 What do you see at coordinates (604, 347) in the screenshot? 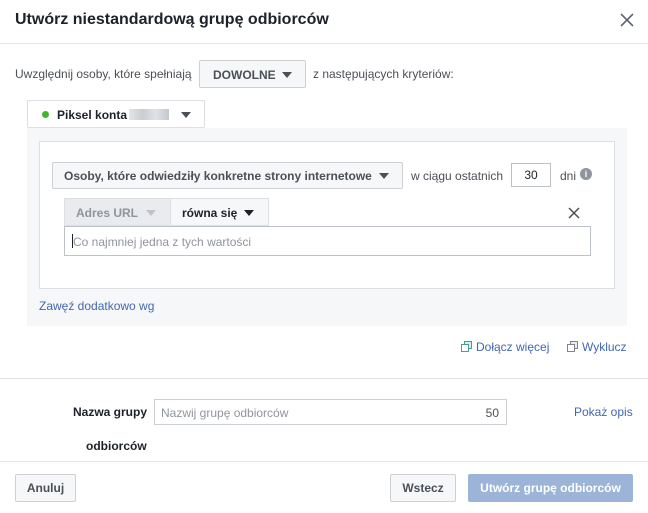
I see `exclude-label: Wyklucz` at bounding box center [604, 347].